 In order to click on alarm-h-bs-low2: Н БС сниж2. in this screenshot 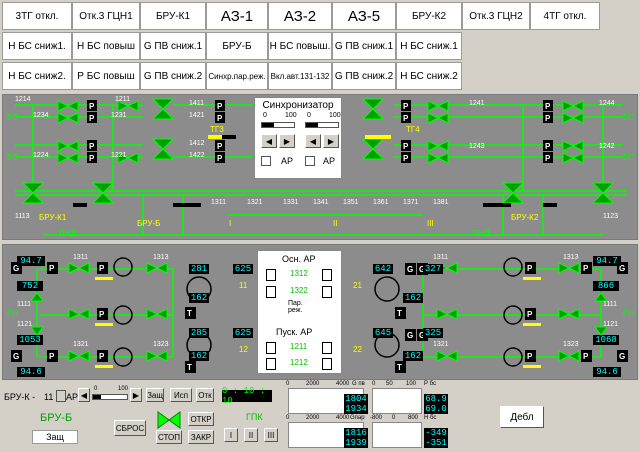, I will do `click(37, 76)`.